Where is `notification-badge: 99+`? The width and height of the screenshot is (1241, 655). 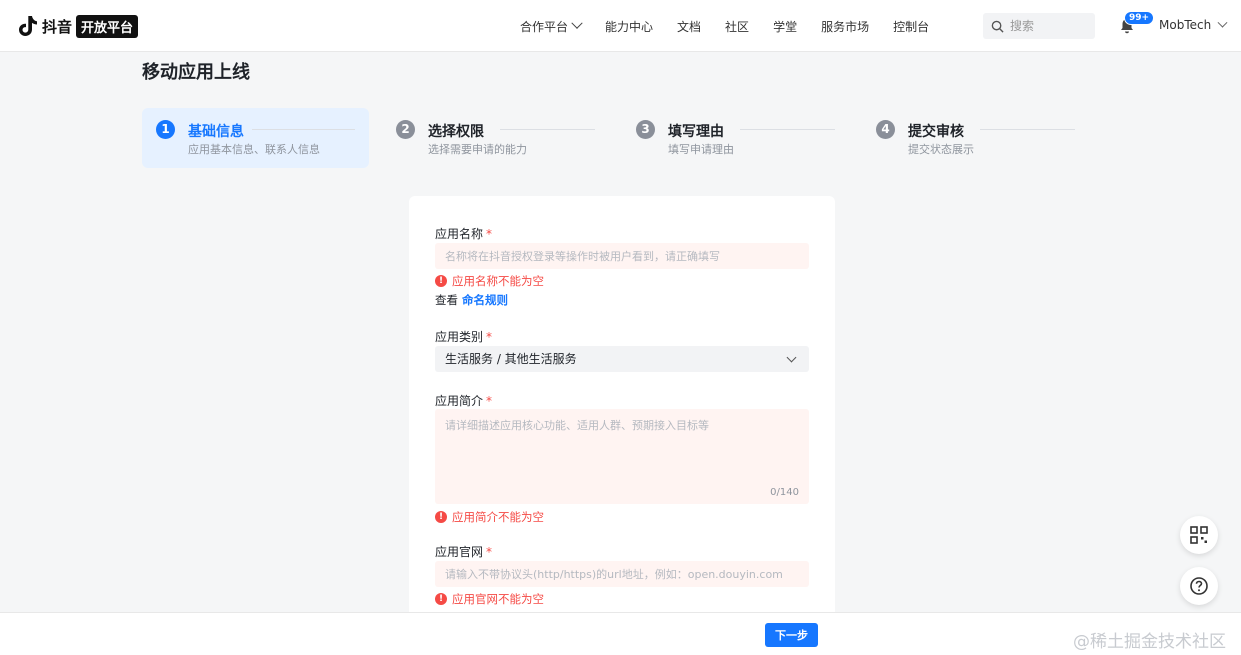
notification-badge: 99+ is located at coordinates (1139, 18).